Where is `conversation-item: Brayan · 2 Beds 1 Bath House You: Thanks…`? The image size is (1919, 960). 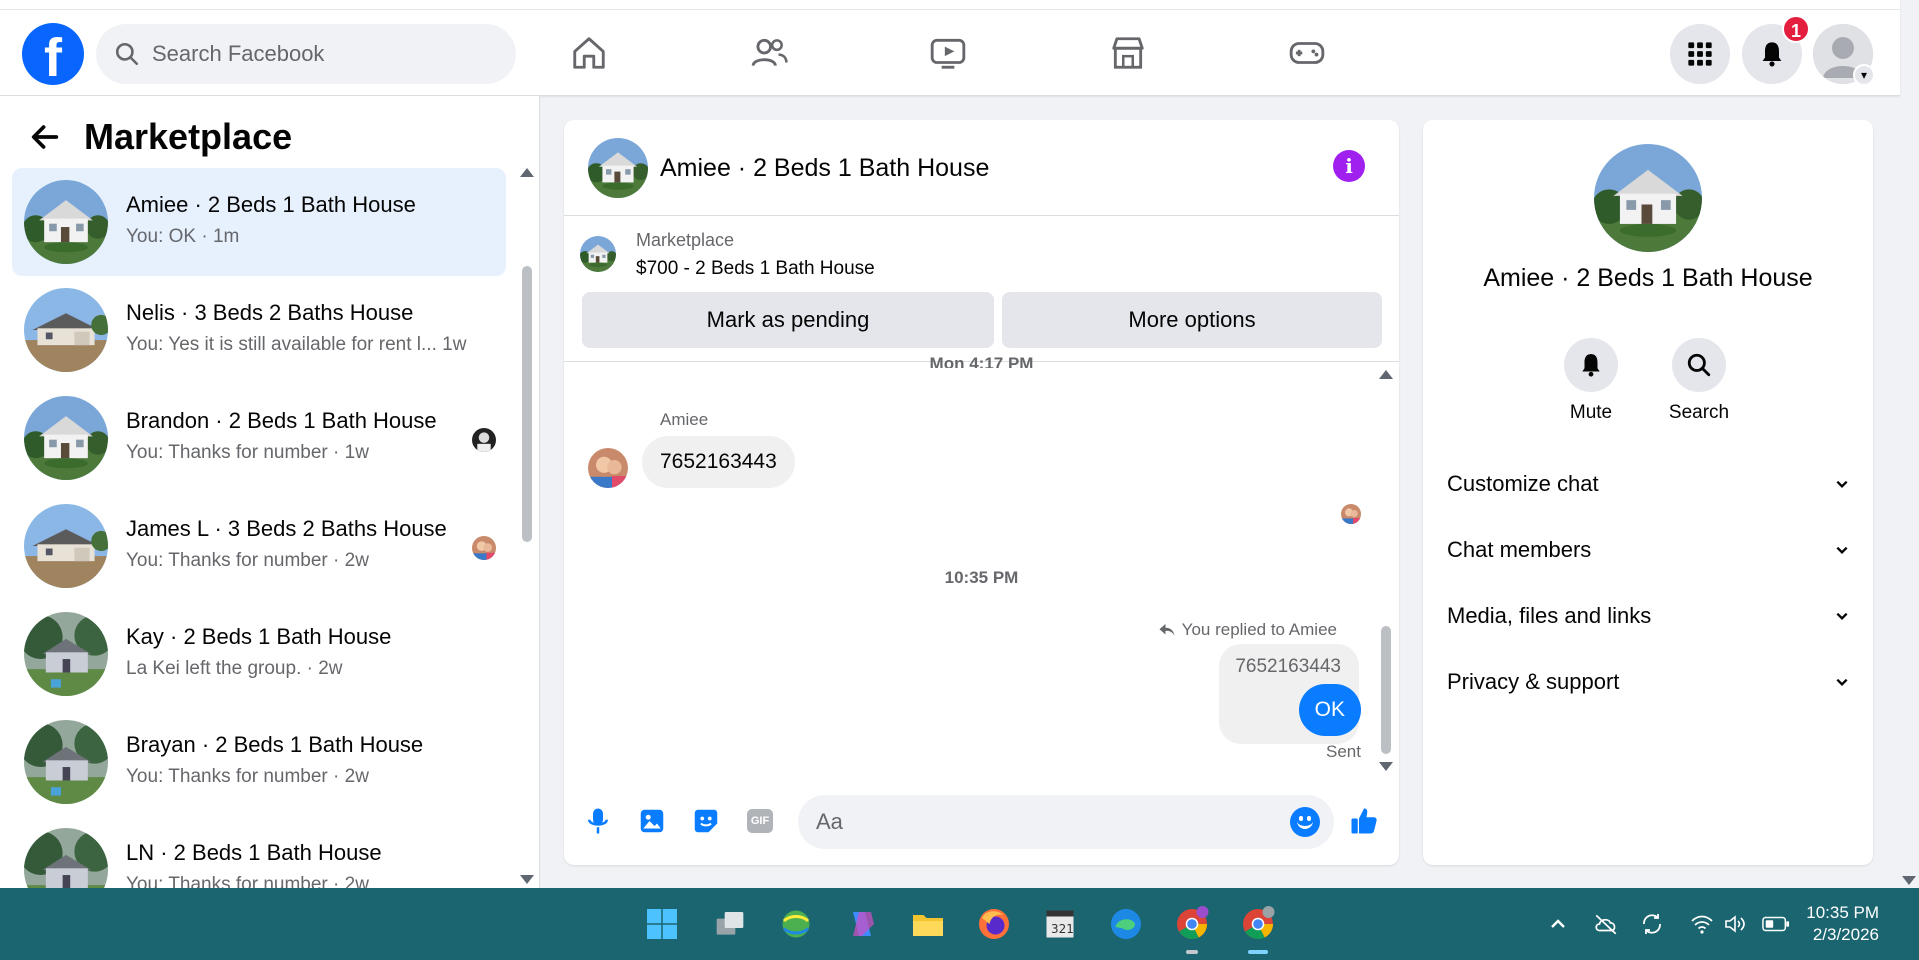
conversation-item: Brayan · 2 Beds 1 Bath House You: Thanks… is located at coordinates (259, 762).